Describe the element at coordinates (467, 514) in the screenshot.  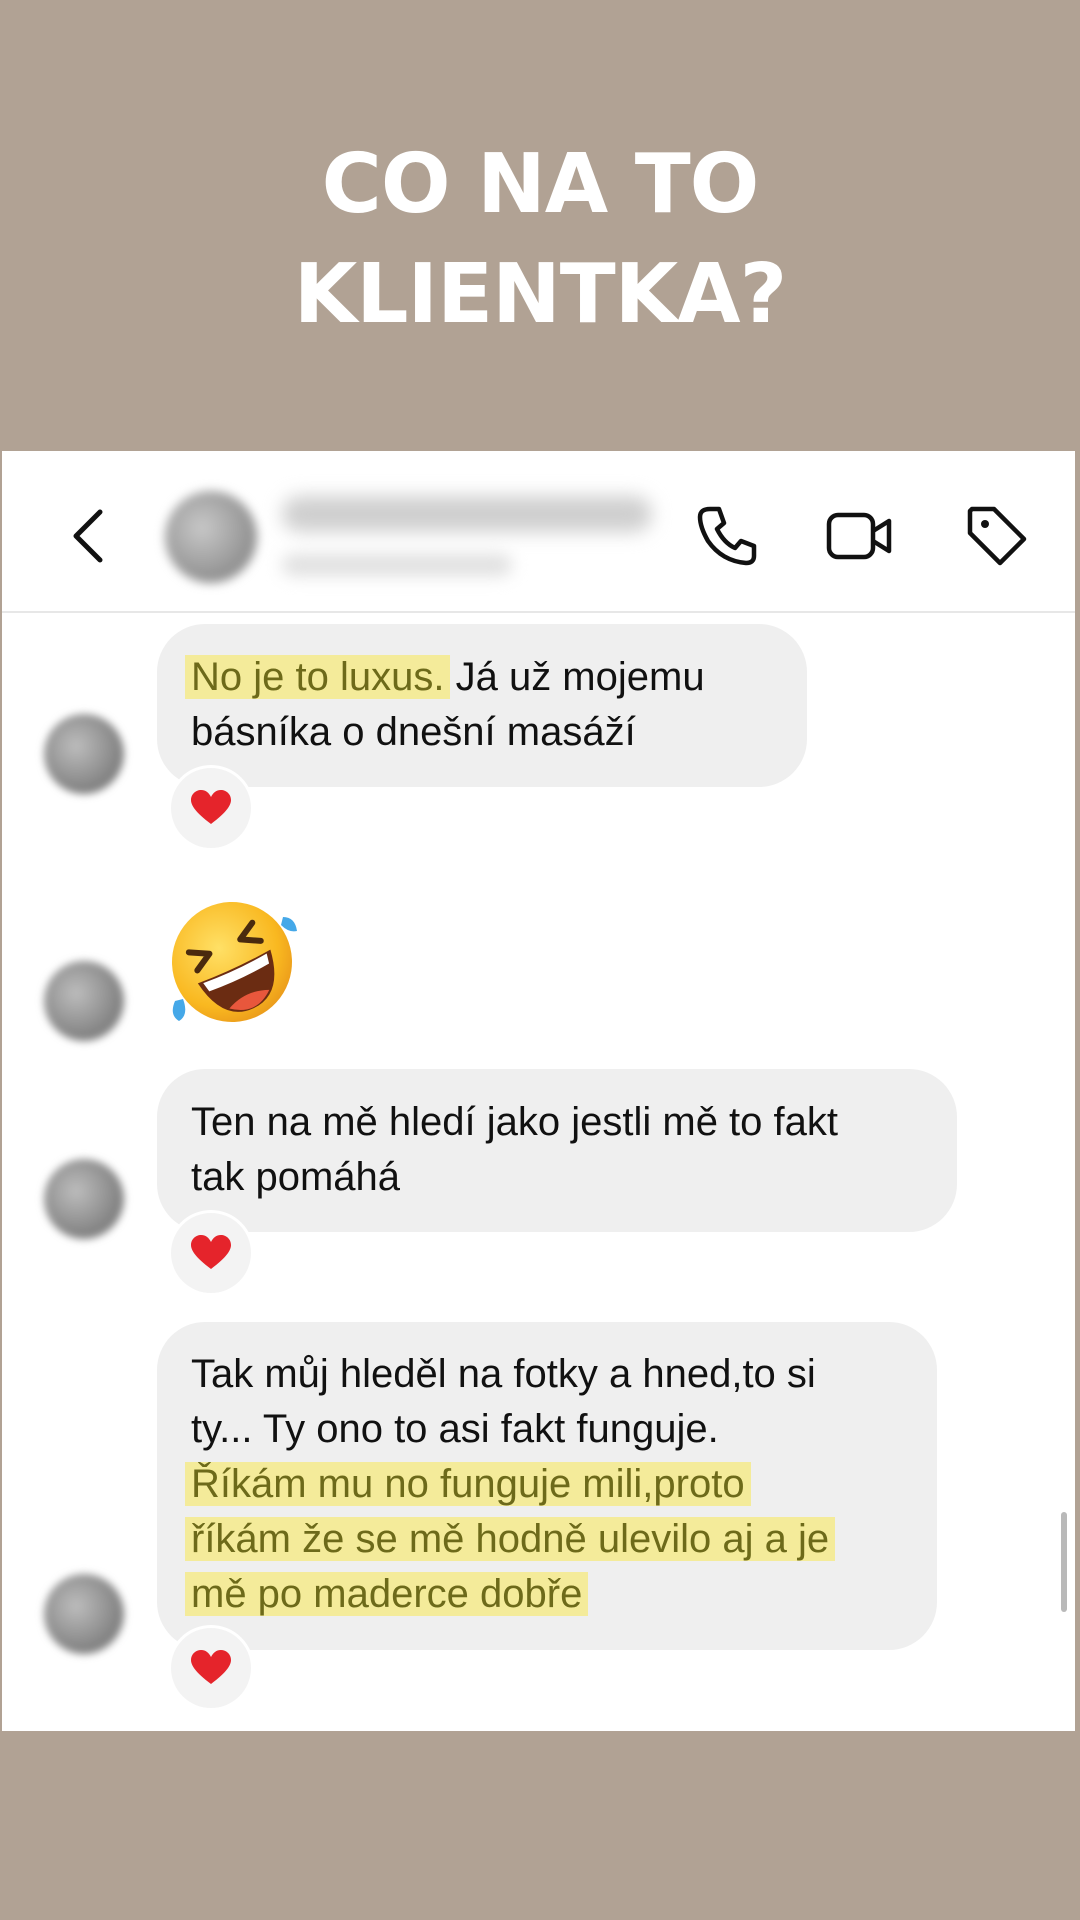
I see `contact-name-blurred` at that location.